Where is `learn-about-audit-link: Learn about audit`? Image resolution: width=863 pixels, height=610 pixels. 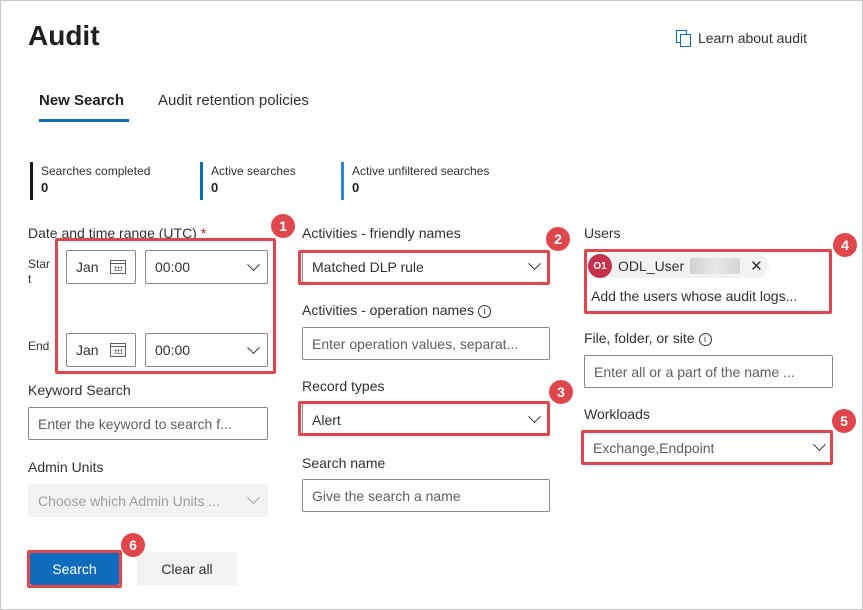
learn-about-audit-link: Learn about audit is located at coordinates (741, 38).